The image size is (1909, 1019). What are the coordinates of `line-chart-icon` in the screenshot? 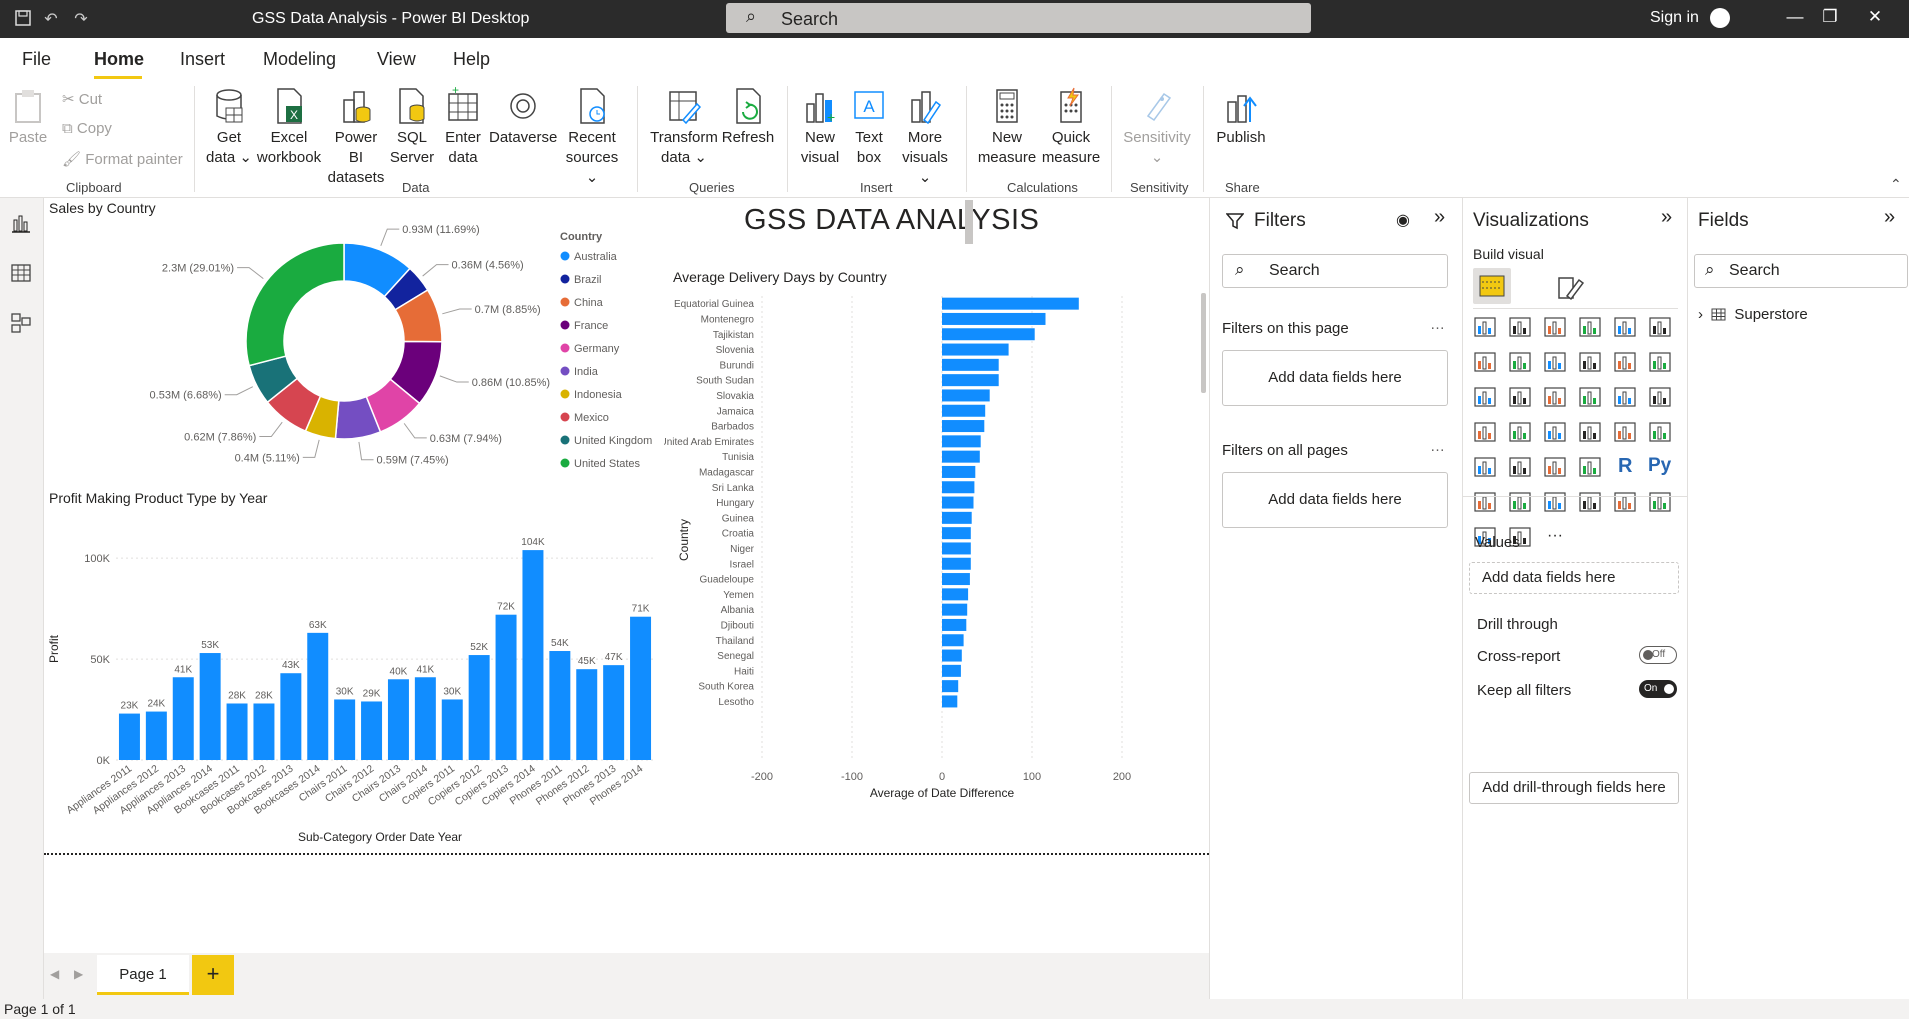 It's located at (1485, 362).